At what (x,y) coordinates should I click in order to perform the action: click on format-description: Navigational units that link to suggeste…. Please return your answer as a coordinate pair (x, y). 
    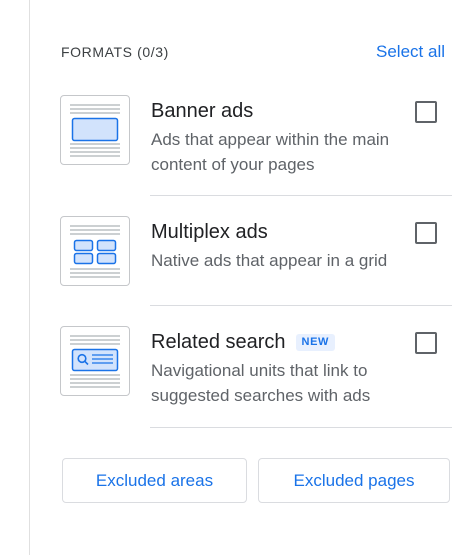
    Looking at the image, I should click on (261, 383).